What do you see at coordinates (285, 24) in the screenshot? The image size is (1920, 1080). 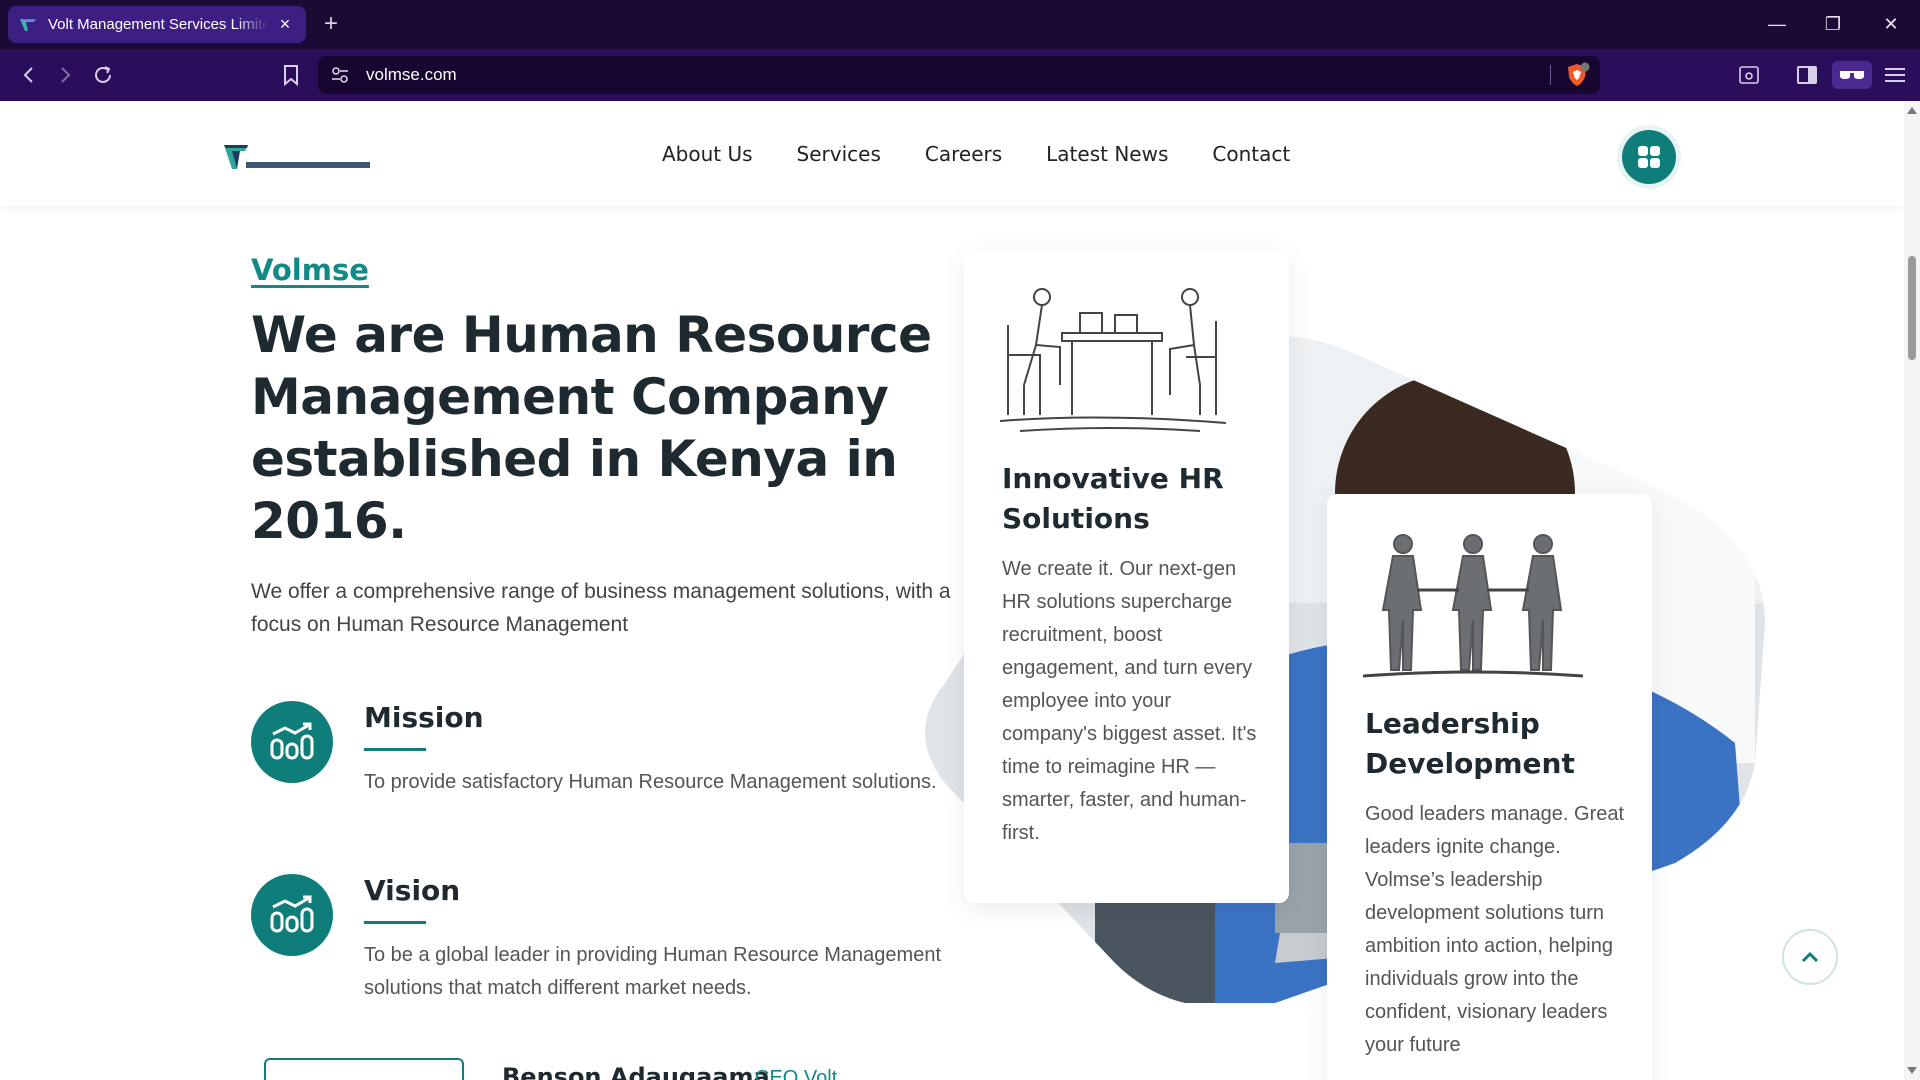 I see `tab-close-icon: ×` at bounding box center [285, 24].